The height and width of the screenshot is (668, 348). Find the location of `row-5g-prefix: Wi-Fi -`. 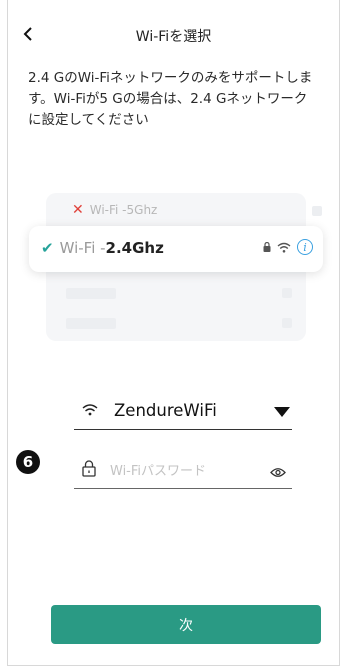

row-5g-prefix: Wi-Fi - is located at coordinates (108, 210).